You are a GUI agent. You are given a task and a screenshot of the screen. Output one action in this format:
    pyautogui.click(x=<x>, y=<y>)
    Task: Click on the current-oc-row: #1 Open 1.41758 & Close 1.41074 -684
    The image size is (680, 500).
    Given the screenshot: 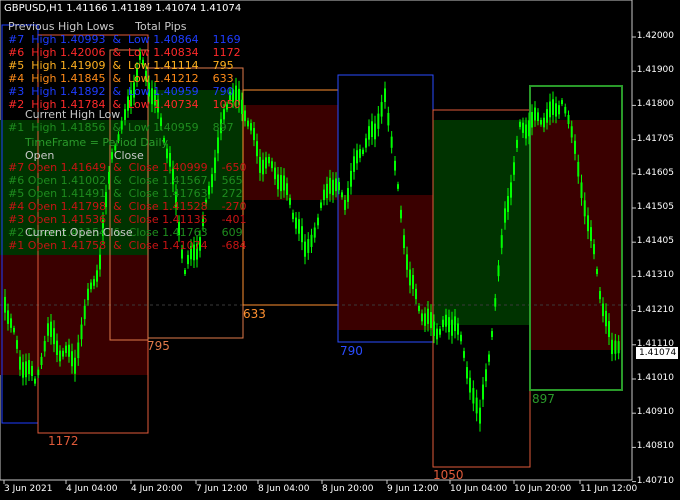 What is the action you would take?
    pyautogui.click(x=127, y=245)
    